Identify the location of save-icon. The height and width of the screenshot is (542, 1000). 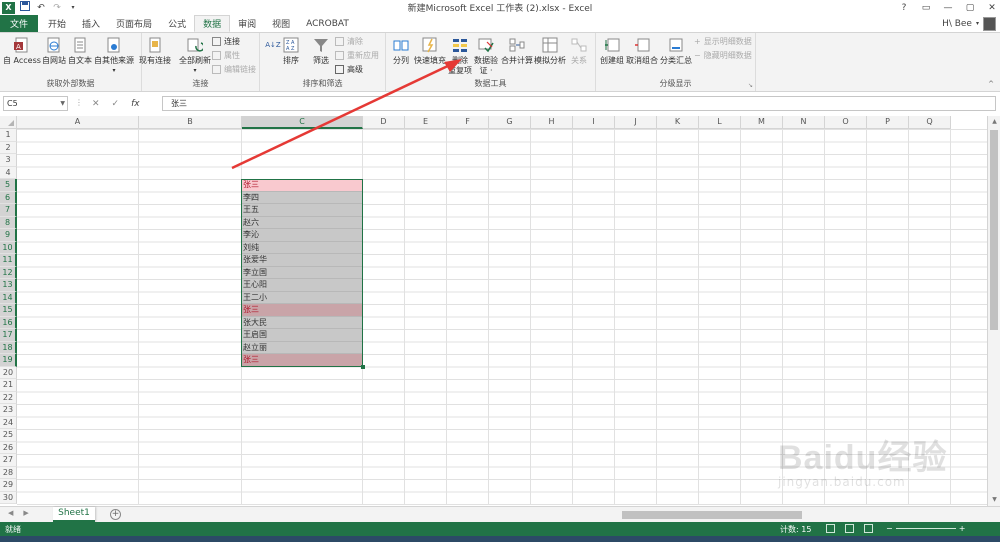
(25, 7).